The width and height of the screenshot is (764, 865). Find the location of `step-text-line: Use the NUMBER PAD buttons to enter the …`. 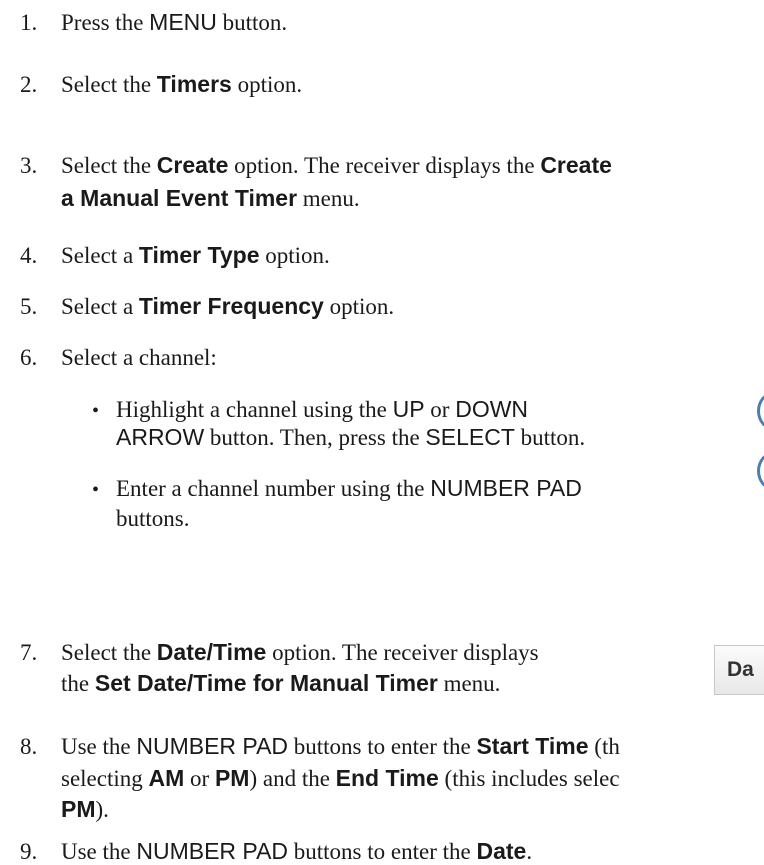

step-text-line: Use the NUMBER PAD buttons to enter the … is located at coordinates (340, 746).